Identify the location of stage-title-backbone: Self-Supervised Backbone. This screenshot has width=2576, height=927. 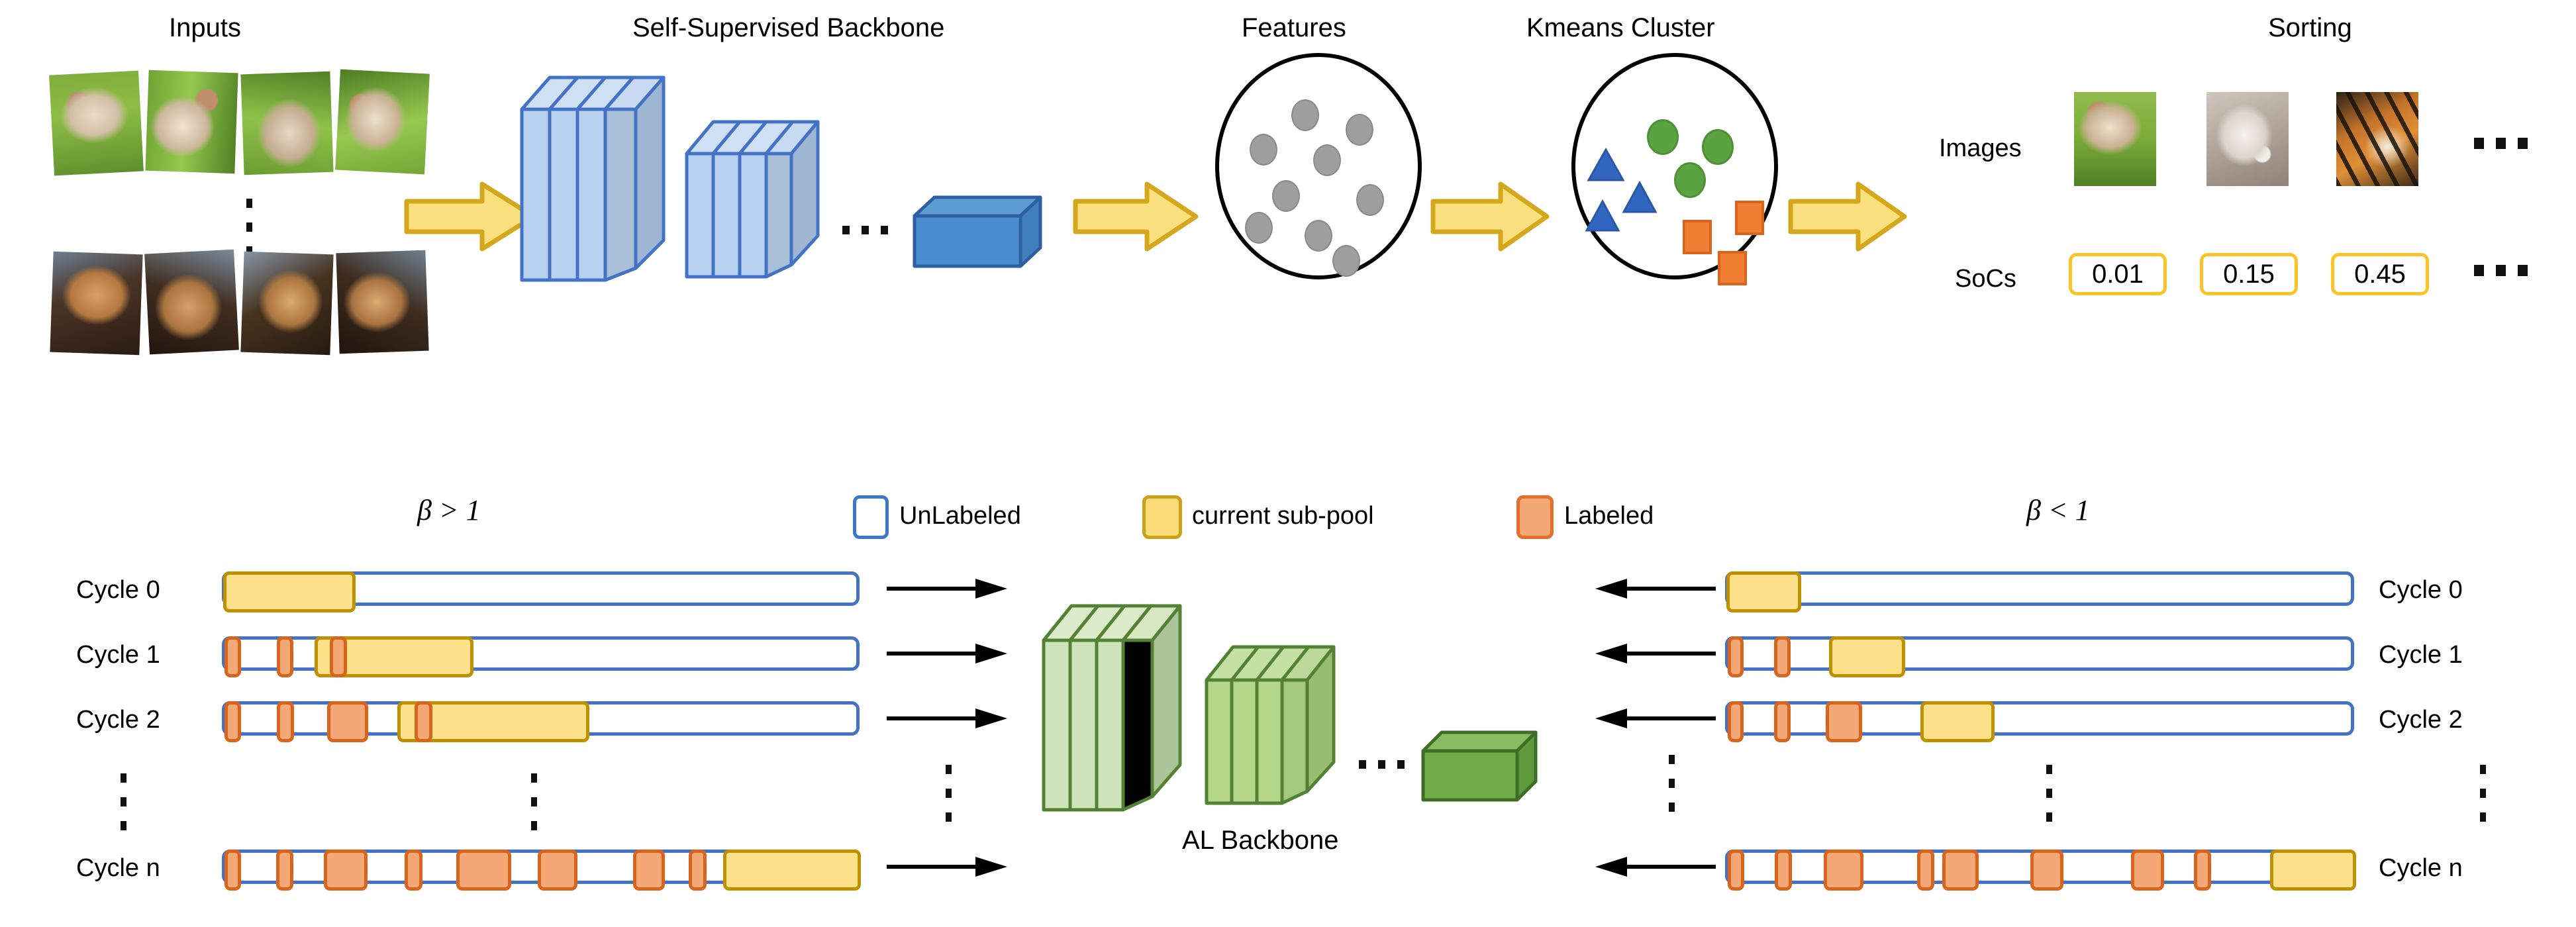
(788, 27).